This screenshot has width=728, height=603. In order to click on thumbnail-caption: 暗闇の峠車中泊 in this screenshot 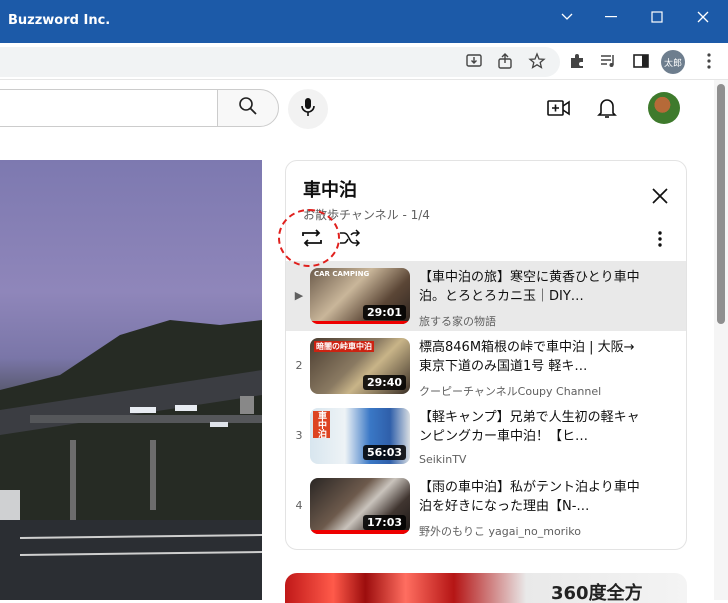, I will do `click(344, 346)`.